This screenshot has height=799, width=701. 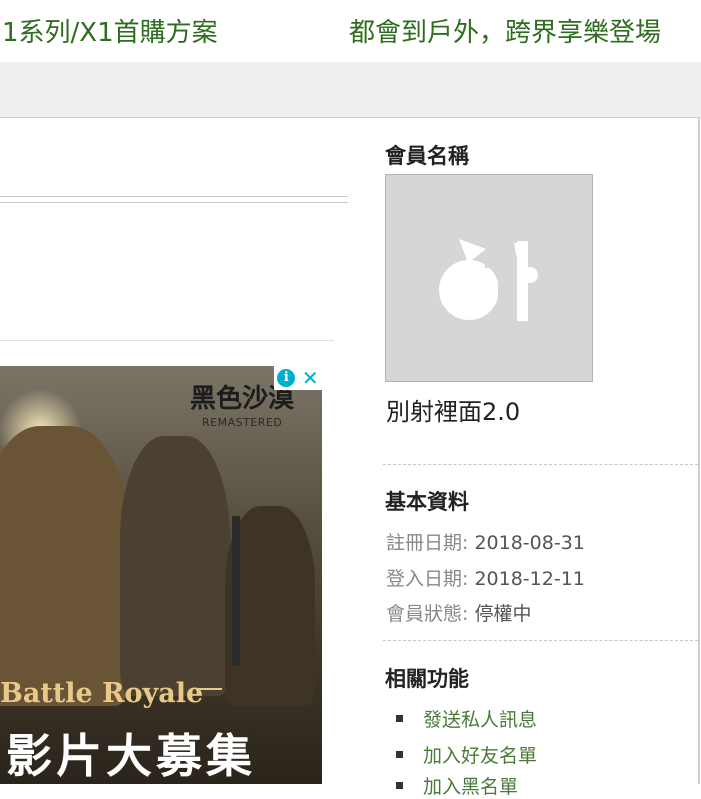 What do you see at coordinates (298, 378) in the screenshot?
I see `ad-choices-badge: i ✕` at bounding box center [298, 378].